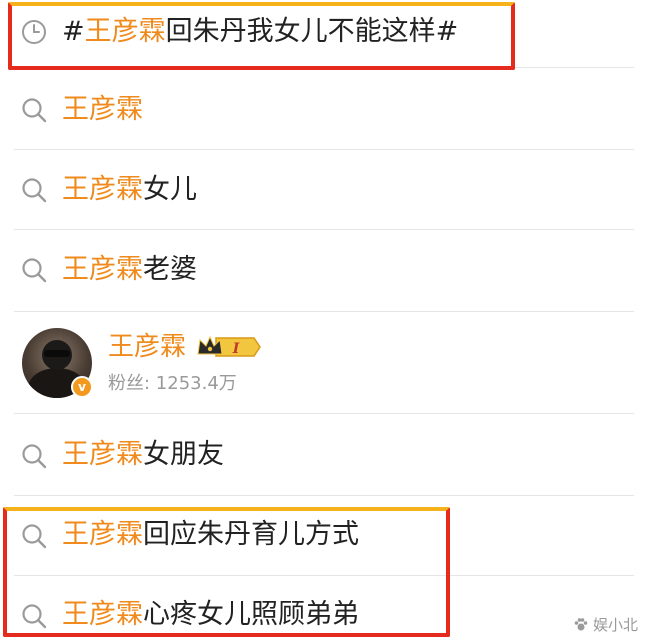  Describe the element at coordinates (170, 189) in the screenshot. I see `suggestion-rest: 女儿` at that location.